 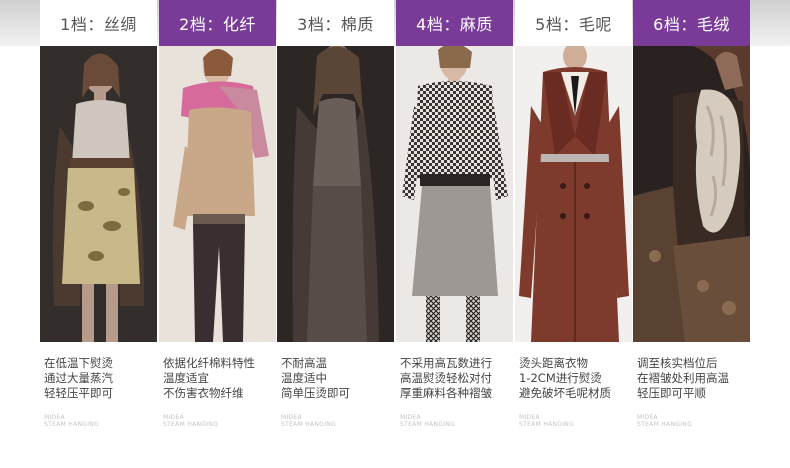 What do you see at coordinates (446, 393) in the screenshot?
I see `description-line: 厚重麻料各种褶皱` at bounding box center [446, 393].